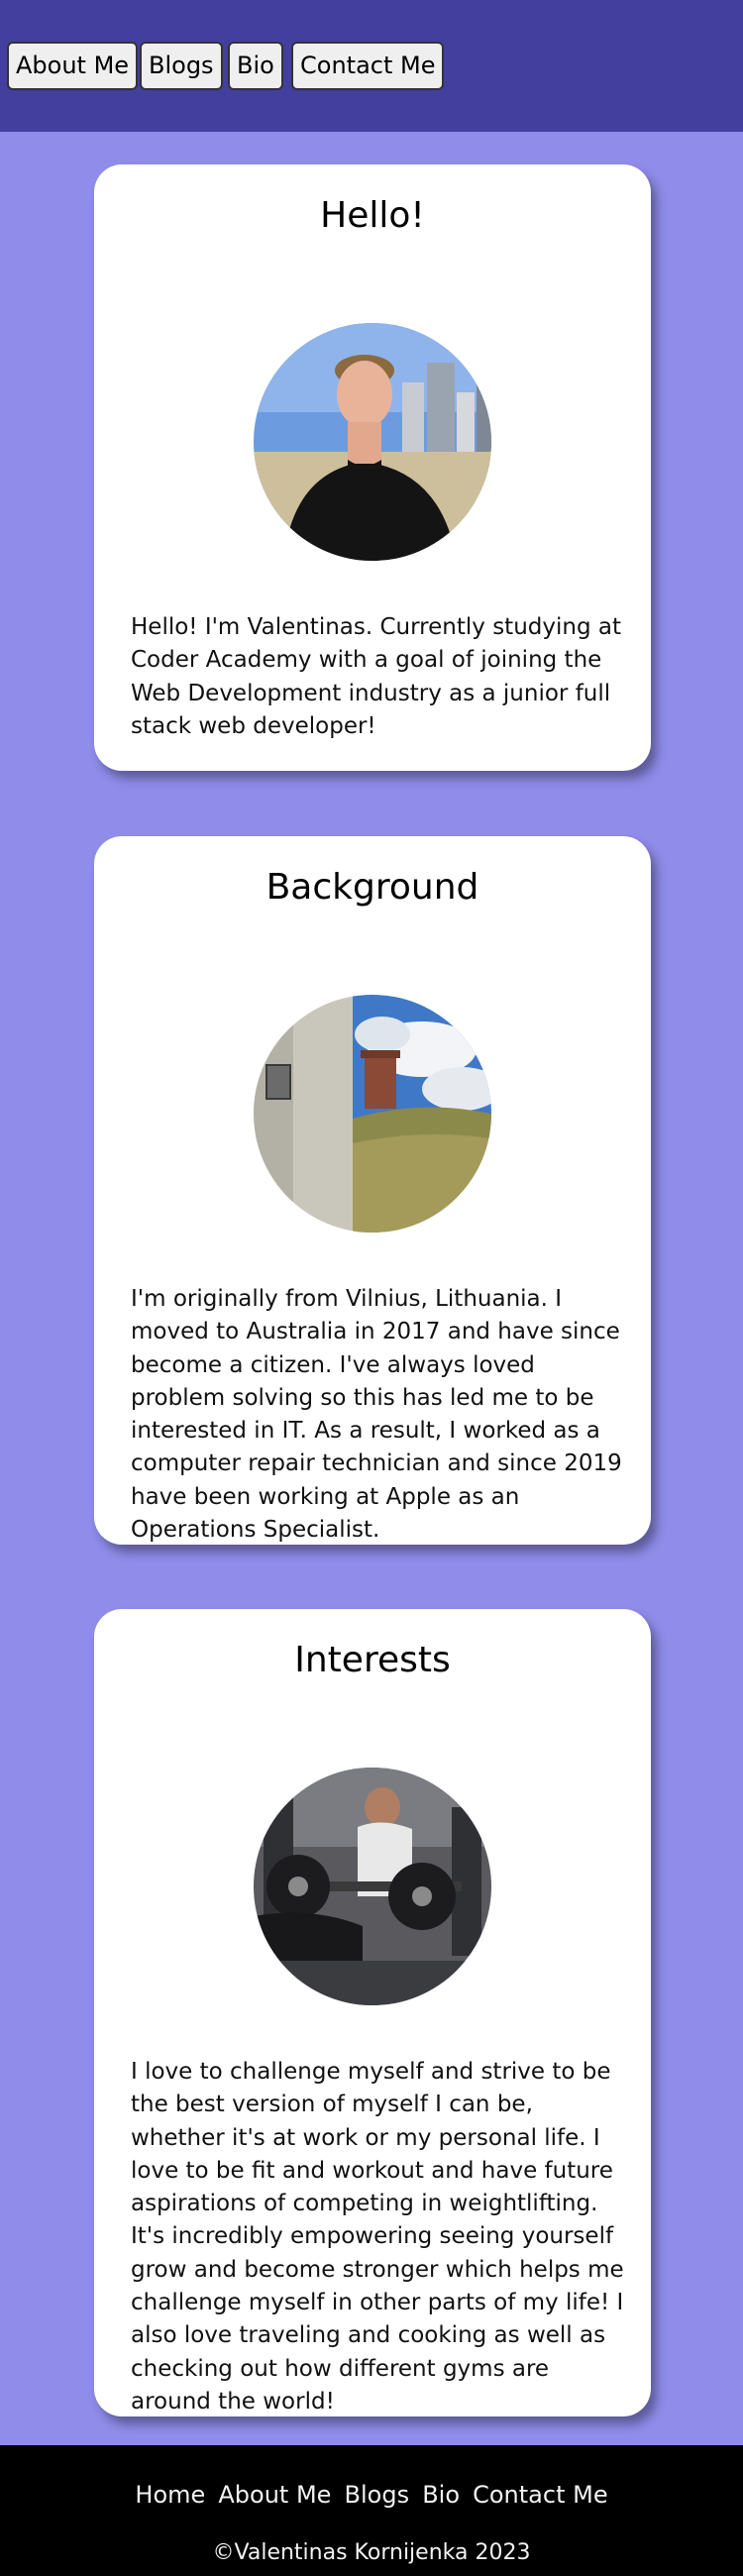 Image resolution: width=743 pixels, height=2576 pixels. What do you see at coordinates (372, 1114) in the screenshot?
I see `vilnius-photo` at bounding box center [372, 1114].